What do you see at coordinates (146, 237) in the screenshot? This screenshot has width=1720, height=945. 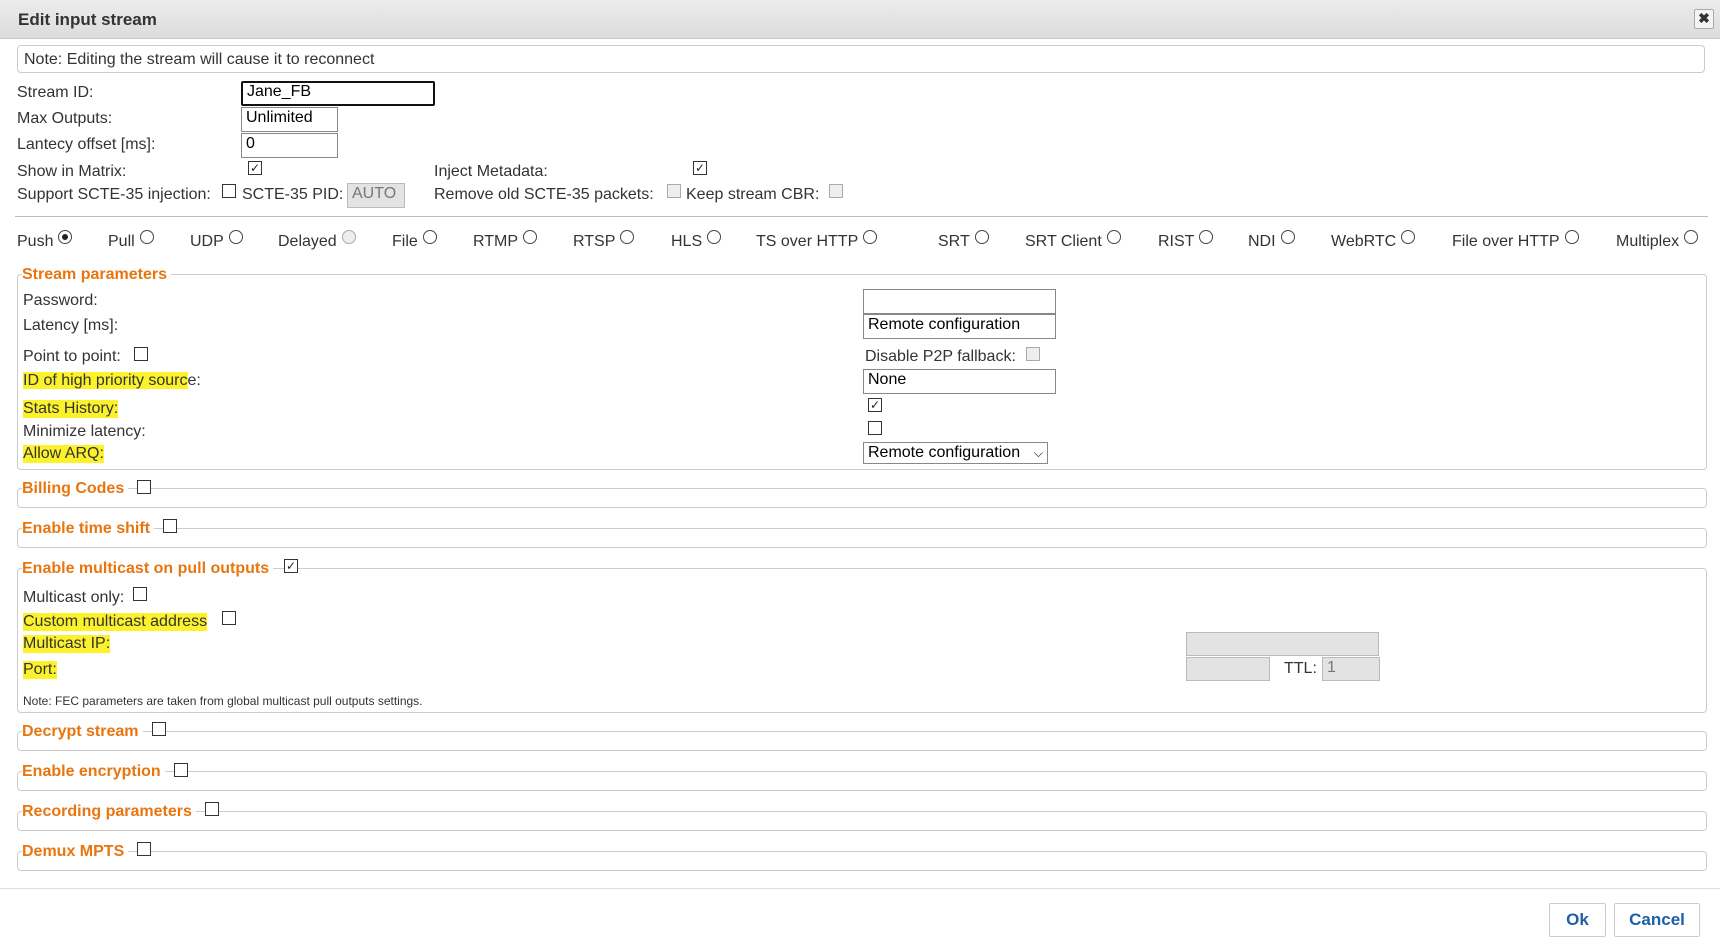 I see `protocol-radio-pull` at bounding box center [146, 237].